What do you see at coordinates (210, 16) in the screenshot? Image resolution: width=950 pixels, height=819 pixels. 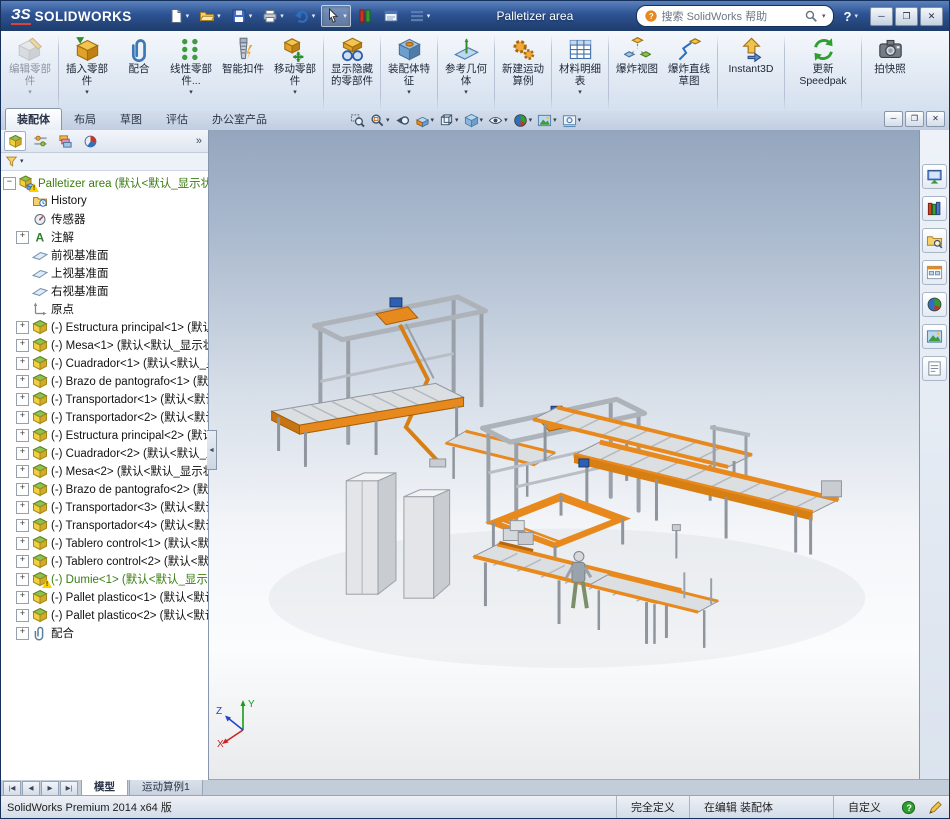 I see `open-document-button: ▾` at bounding box center [210, 16].